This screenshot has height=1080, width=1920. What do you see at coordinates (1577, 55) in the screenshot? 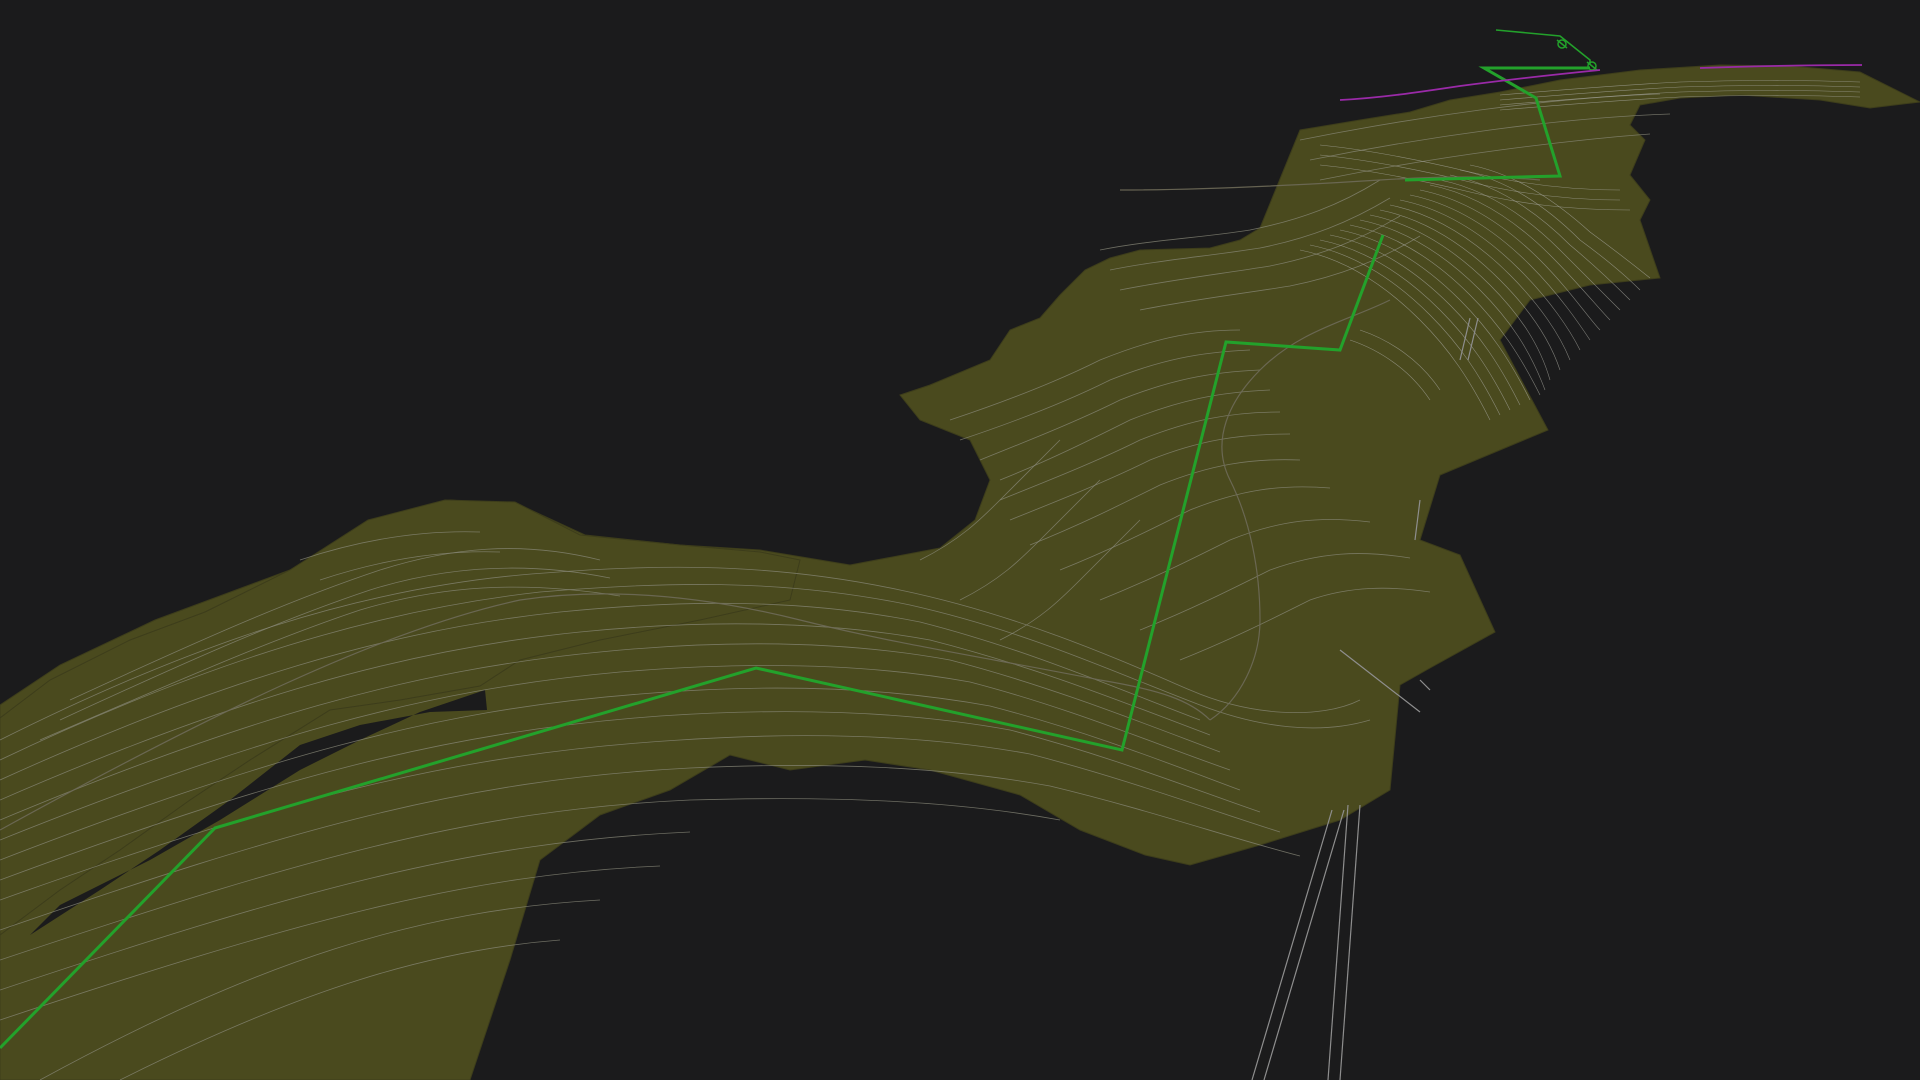
I see `alignment-markers` at bounding box center [1577, 55].